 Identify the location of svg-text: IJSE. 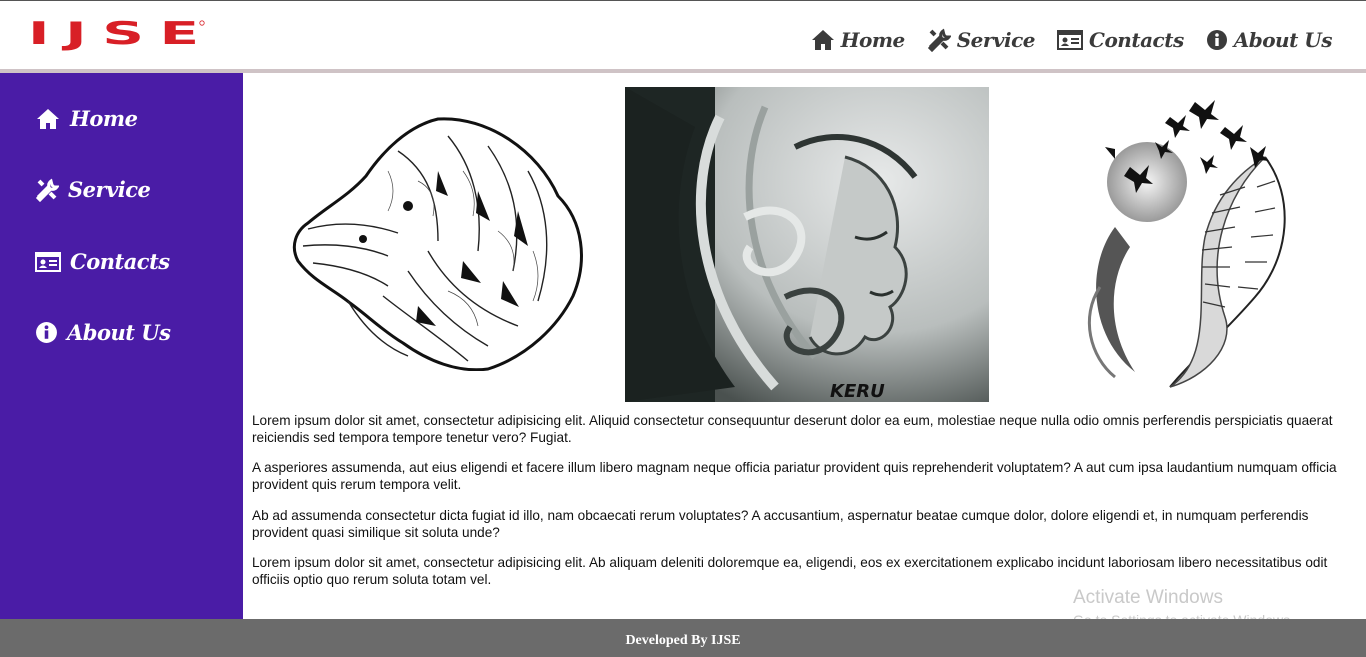
(113, 35).